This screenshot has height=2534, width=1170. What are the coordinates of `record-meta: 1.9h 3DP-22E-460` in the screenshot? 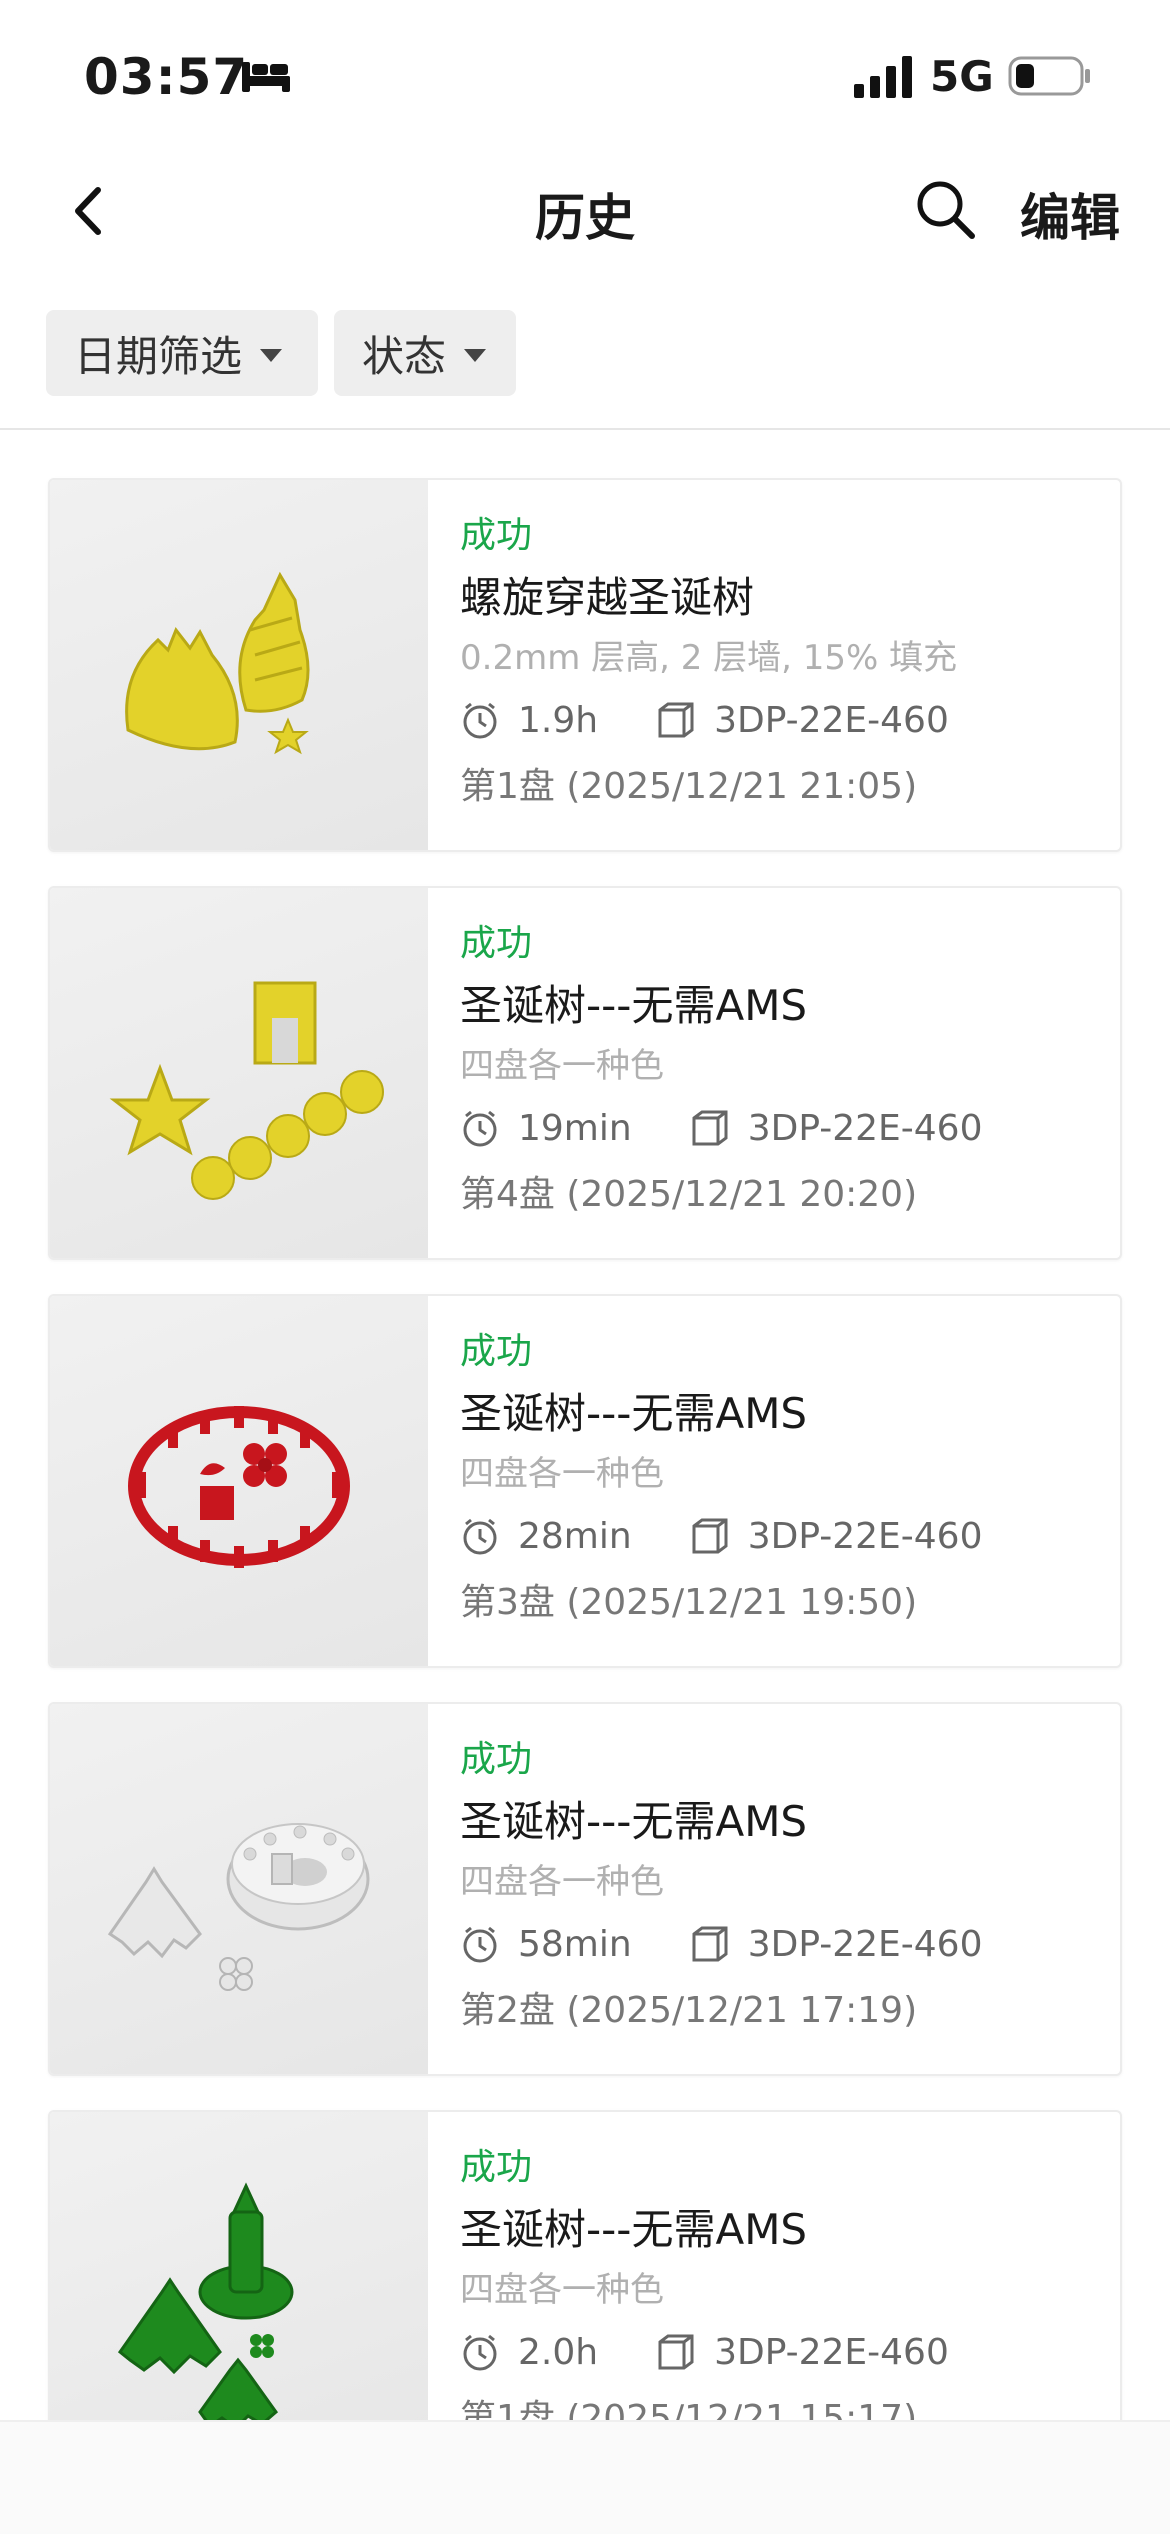 It's located at (780, 720).